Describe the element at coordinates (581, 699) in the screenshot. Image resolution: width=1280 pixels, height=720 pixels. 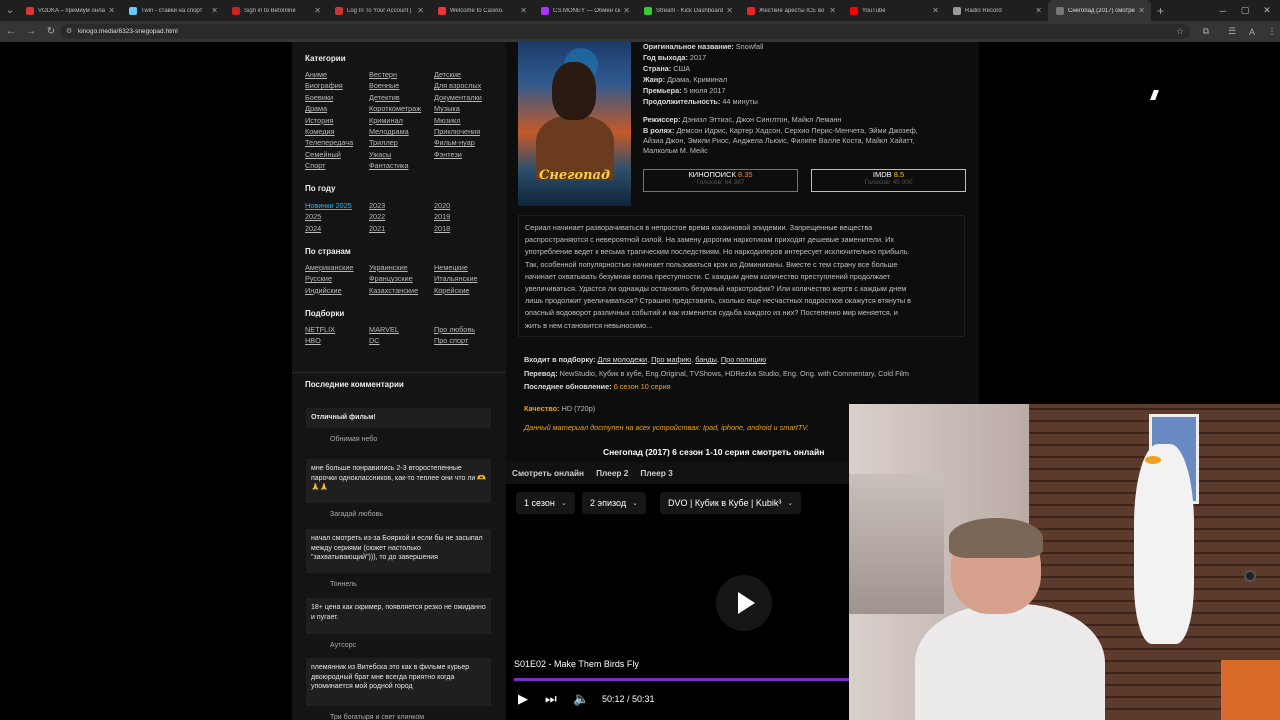
I see `volume-icon: 🔈` at that location.